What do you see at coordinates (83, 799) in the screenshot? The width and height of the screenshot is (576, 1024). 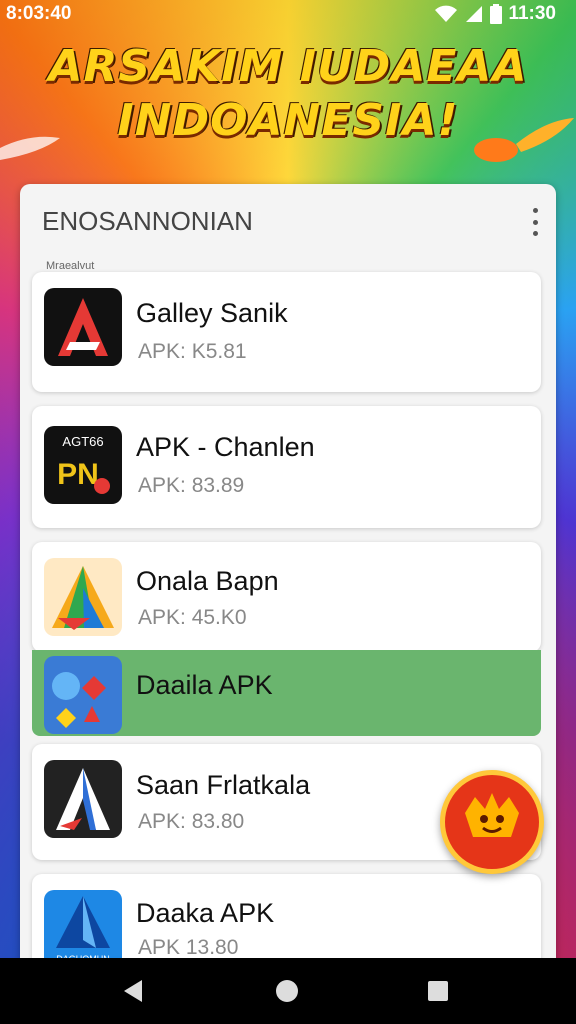 I see `blue-a-logo-icon` at bounding box center [83, 799].